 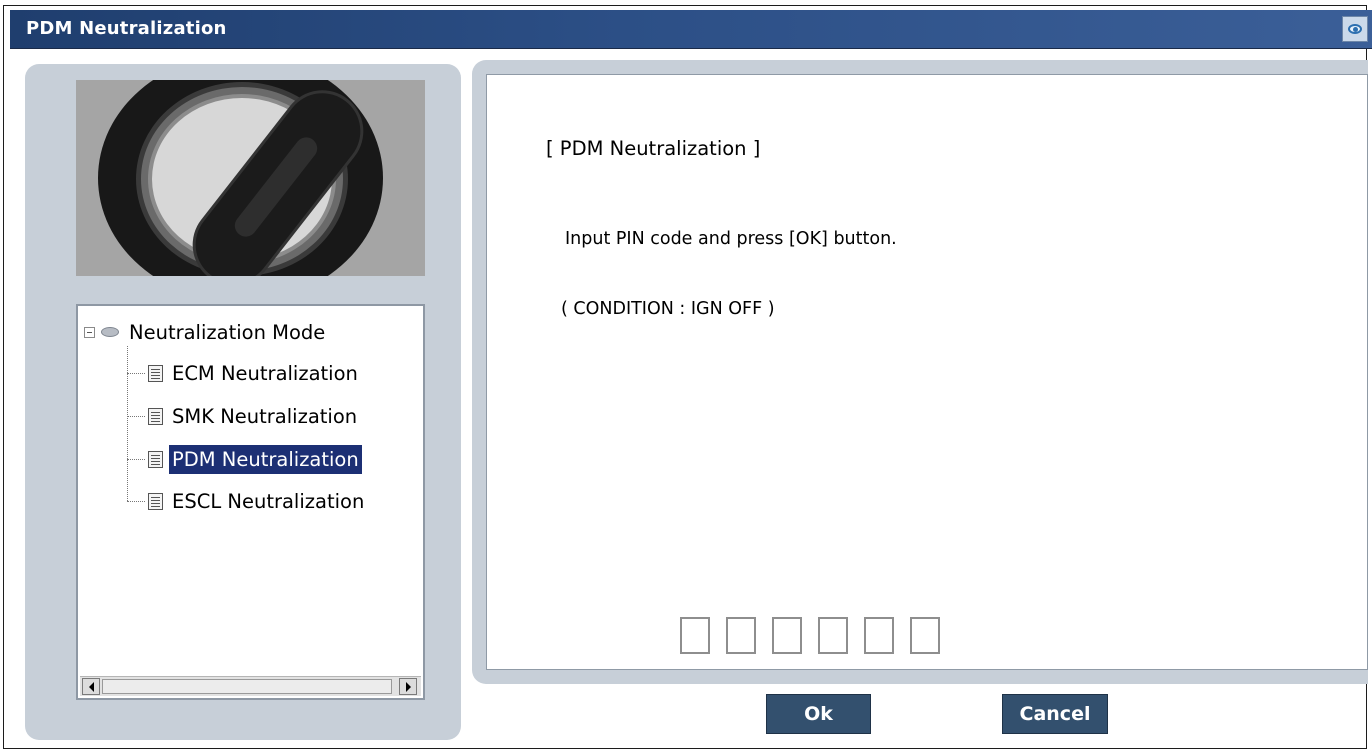 I want to click on eye-pupil, so click(x=1355, y=29).